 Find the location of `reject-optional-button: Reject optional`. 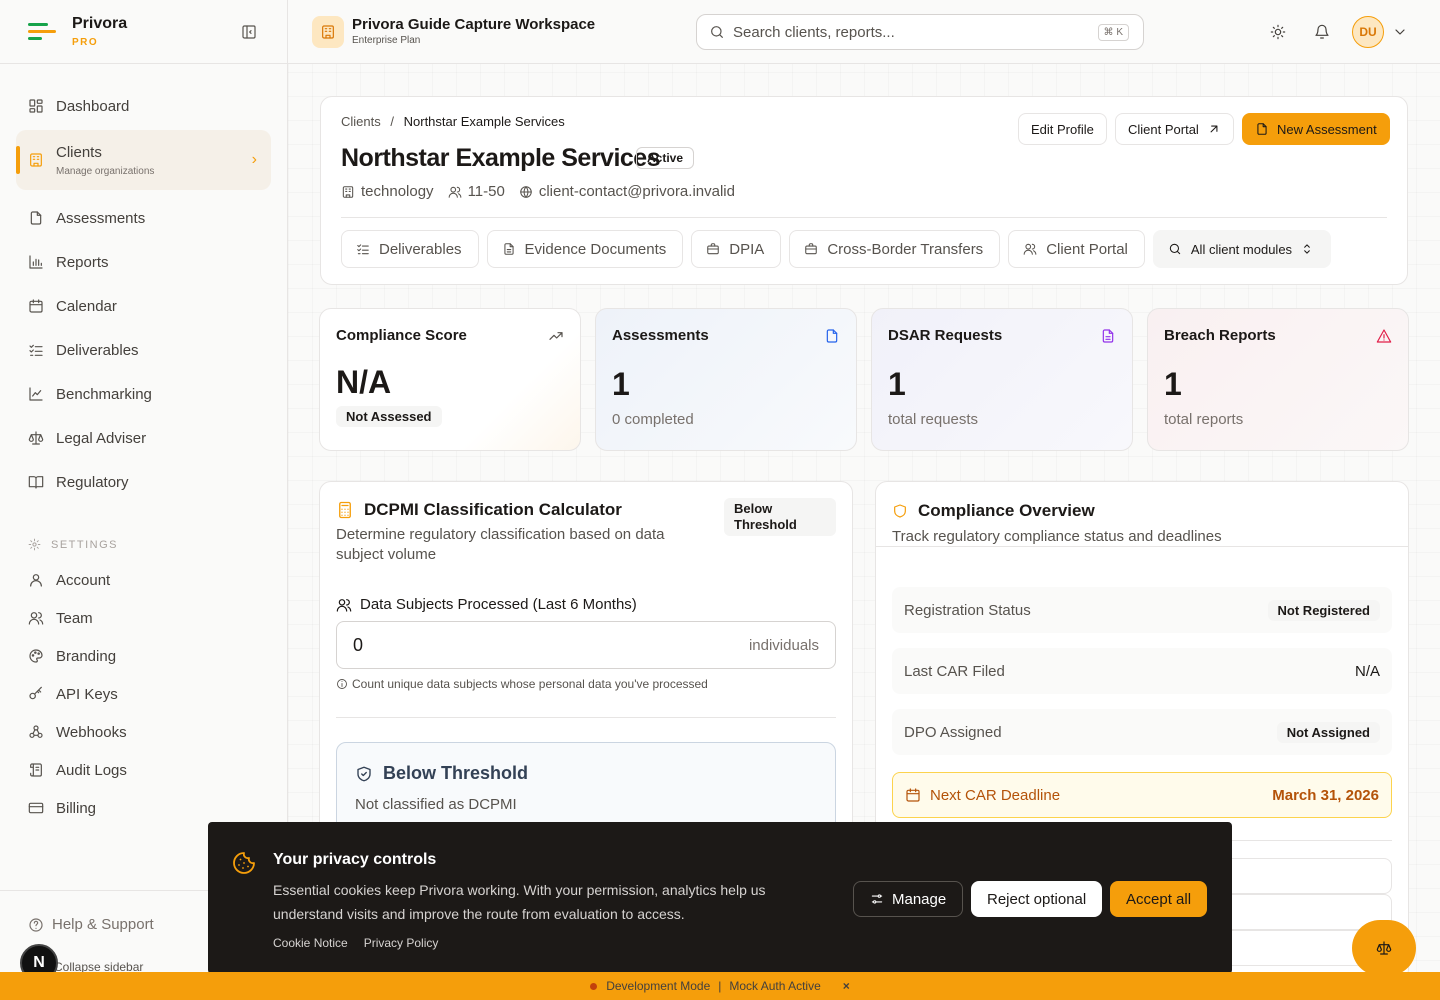

reject-optional-button: Reject optional is located at coordinates (1037, 899).